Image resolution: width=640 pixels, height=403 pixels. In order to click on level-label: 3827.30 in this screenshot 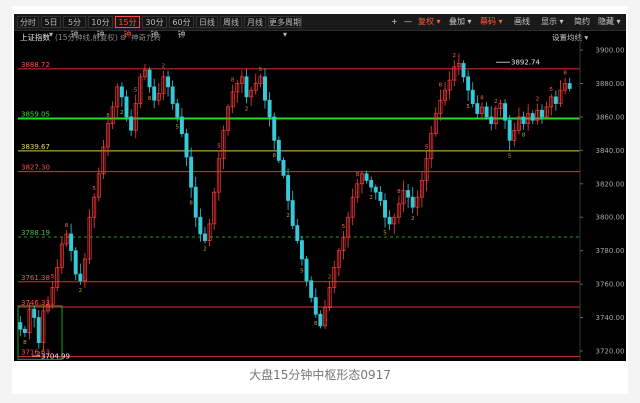, I will do `click(35, 168)`.